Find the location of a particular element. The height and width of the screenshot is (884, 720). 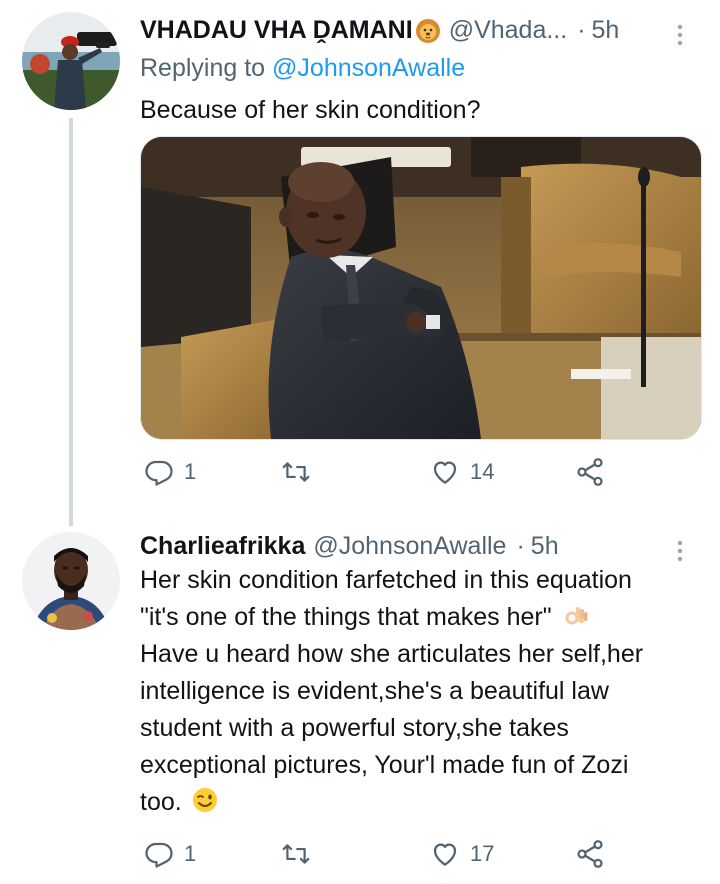

avatar-charlieafrikka is located at coordinates (71, 581).